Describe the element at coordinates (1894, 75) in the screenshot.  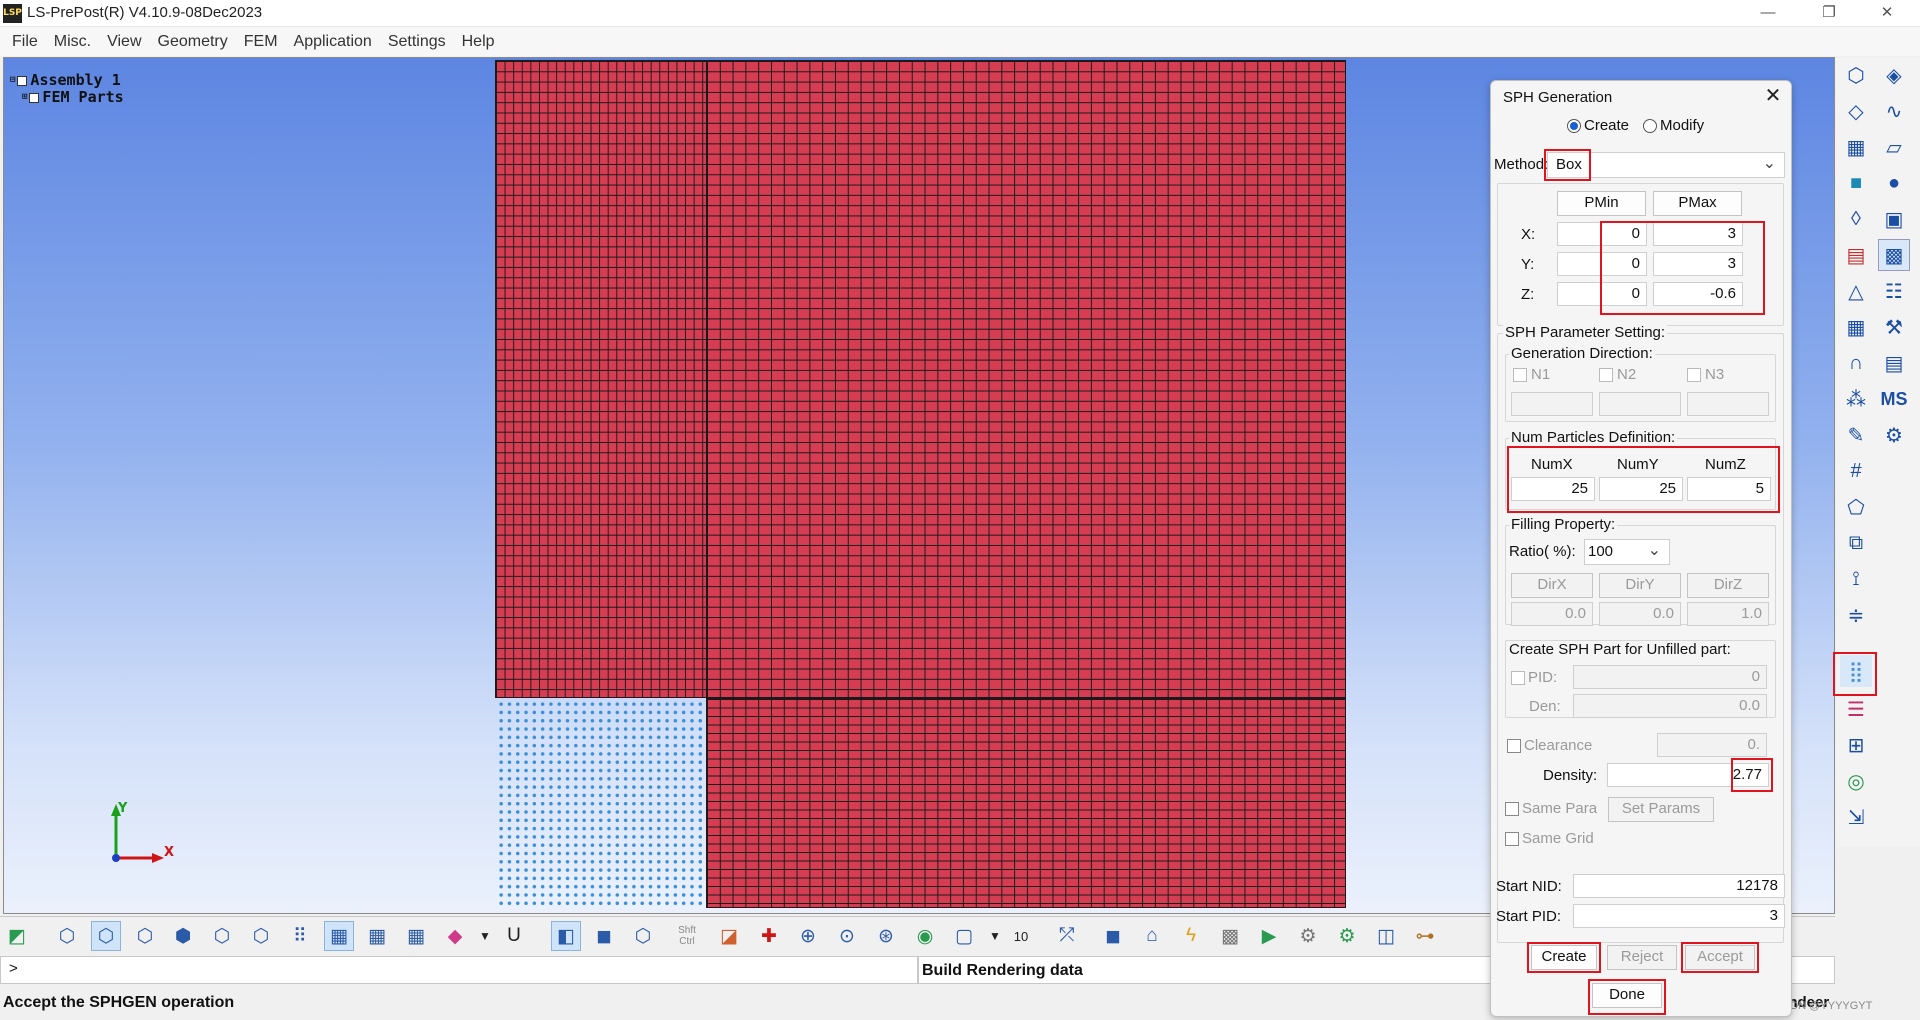
I see `shape-cube2-icon: ◈` at that location.